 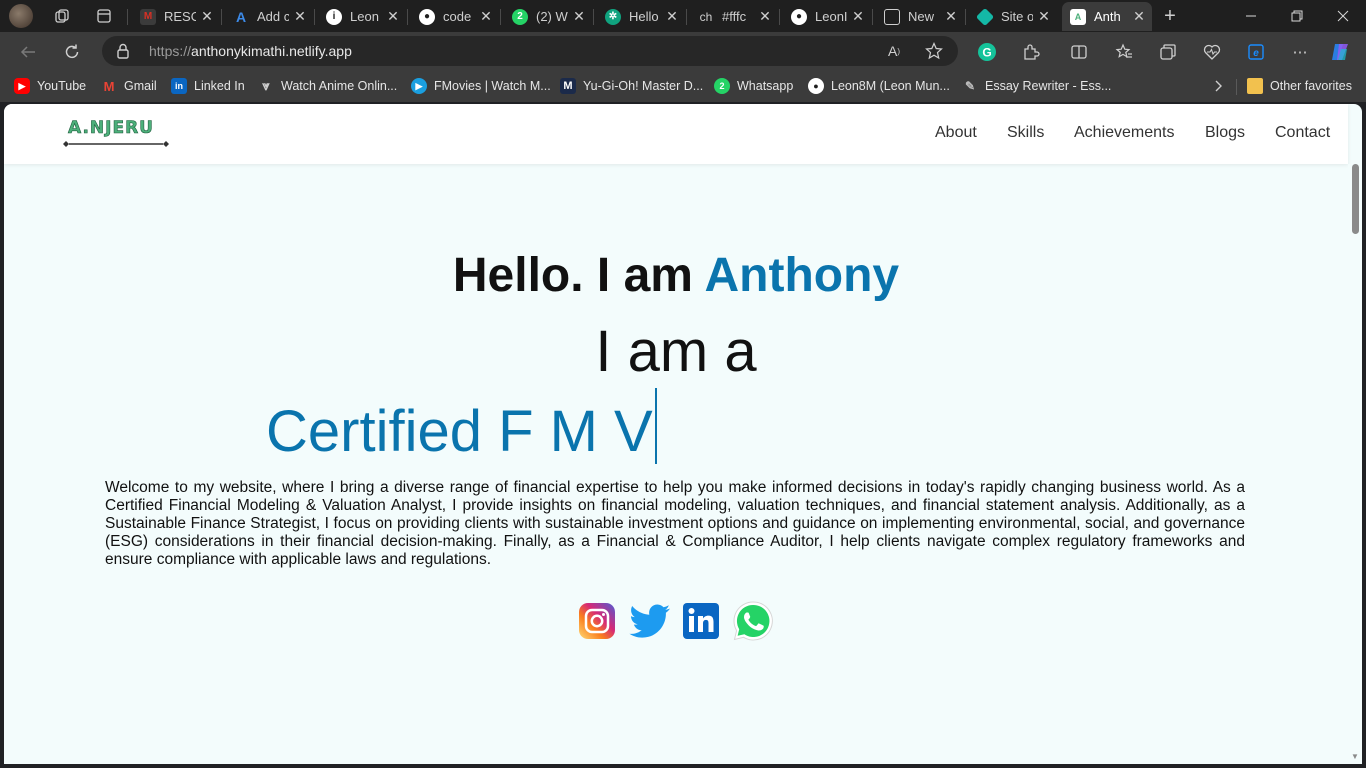 I want to click on folder-icon, so click(x=1255, y=86).